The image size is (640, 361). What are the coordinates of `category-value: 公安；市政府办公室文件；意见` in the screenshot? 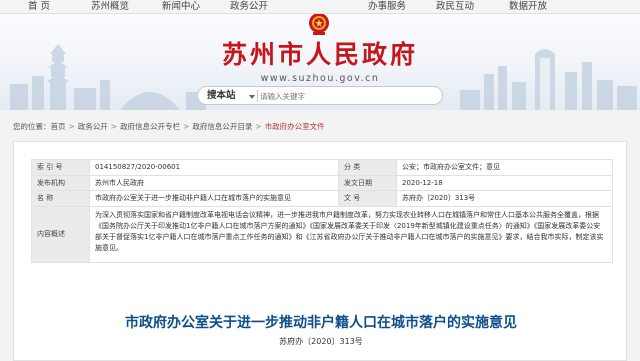 It's located at (504, 167).